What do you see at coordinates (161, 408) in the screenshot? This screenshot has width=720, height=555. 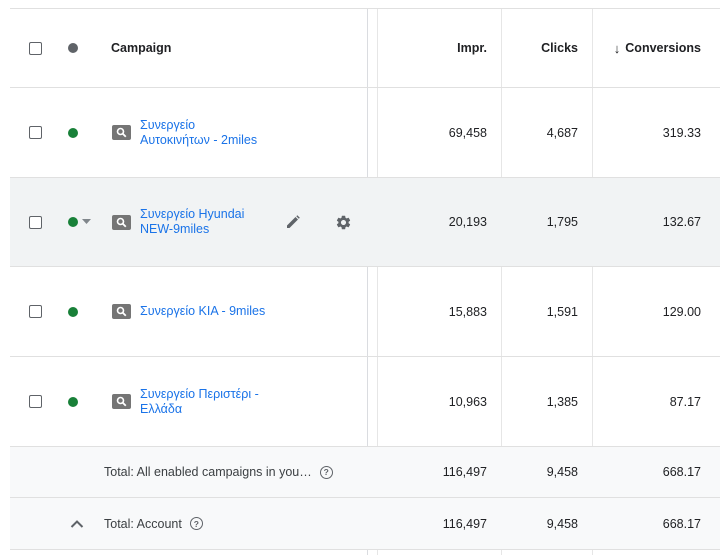 I see `campaign-name-line2: Ελλάδα` at bounding box center [161, 408].